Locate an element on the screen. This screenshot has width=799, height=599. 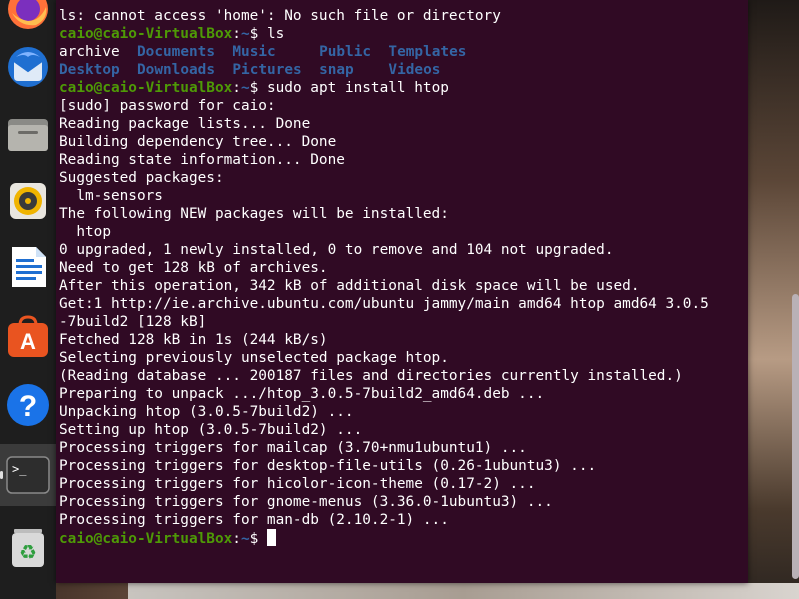
software-launcher: A is located at coordinates (28, 337).